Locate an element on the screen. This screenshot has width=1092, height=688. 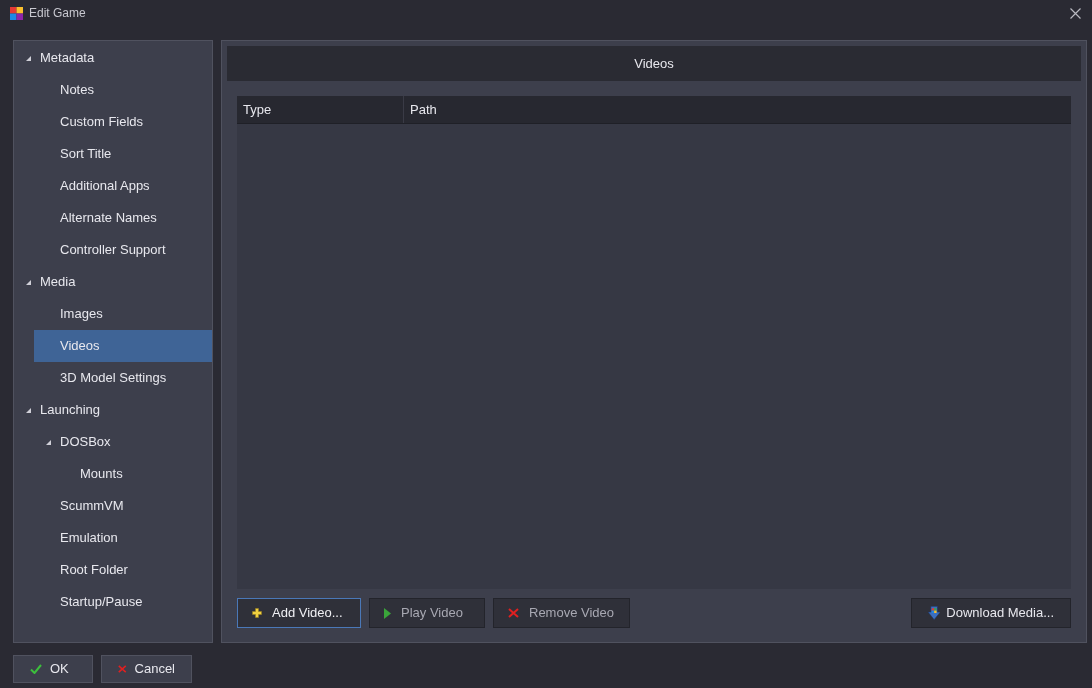
button: Cancel is located at coordinates (146, 669).